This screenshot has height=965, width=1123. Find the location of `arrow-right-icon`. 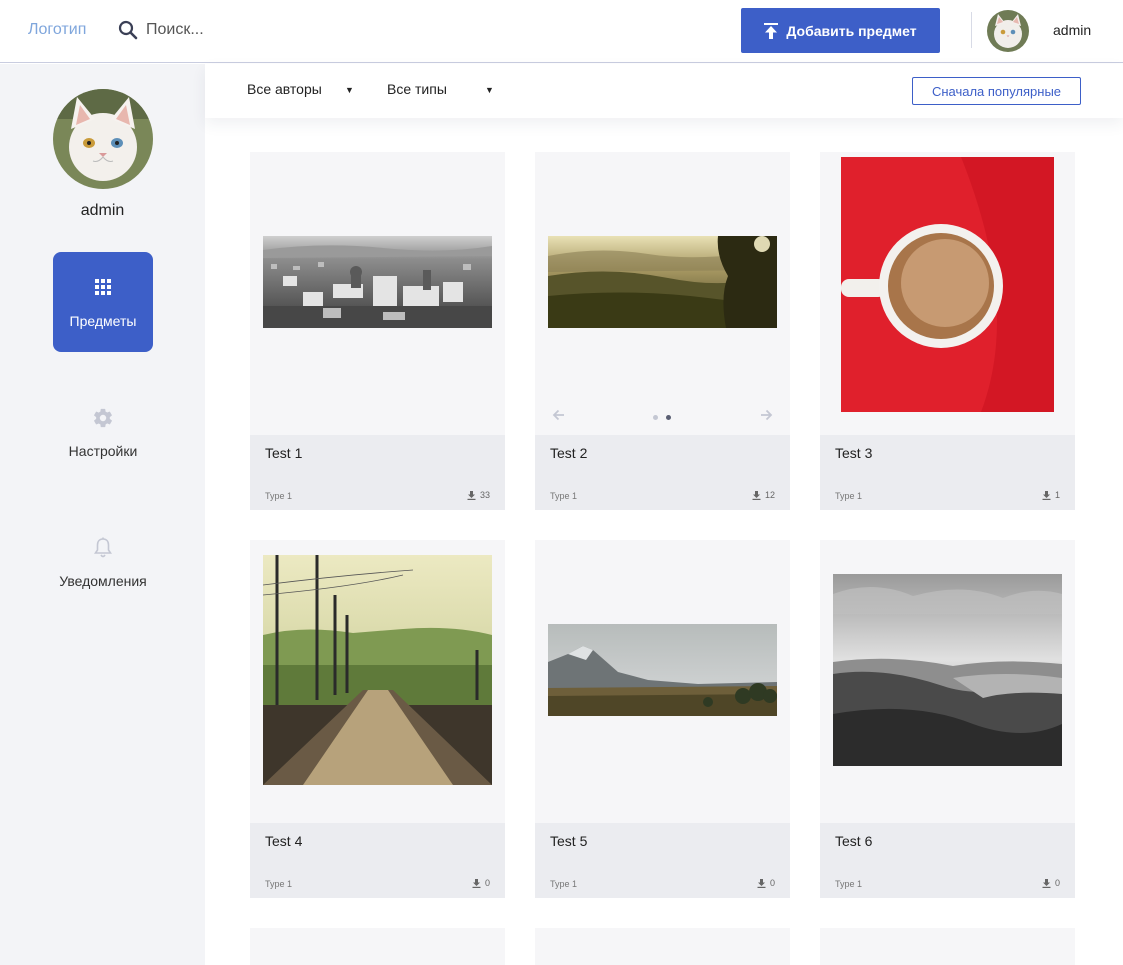

arrow-right-icon is located at coordinates (766, 415).